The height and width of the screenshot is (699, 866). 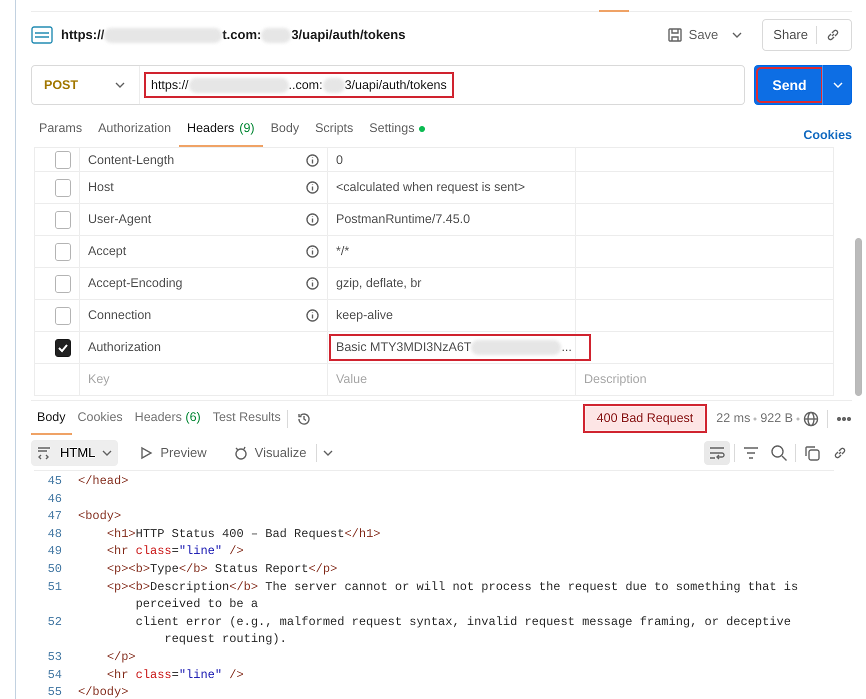 What do you see at coordinates (54, 517) in the screenshot?
I see `line-number: 47` at bounding box center [54, 517].